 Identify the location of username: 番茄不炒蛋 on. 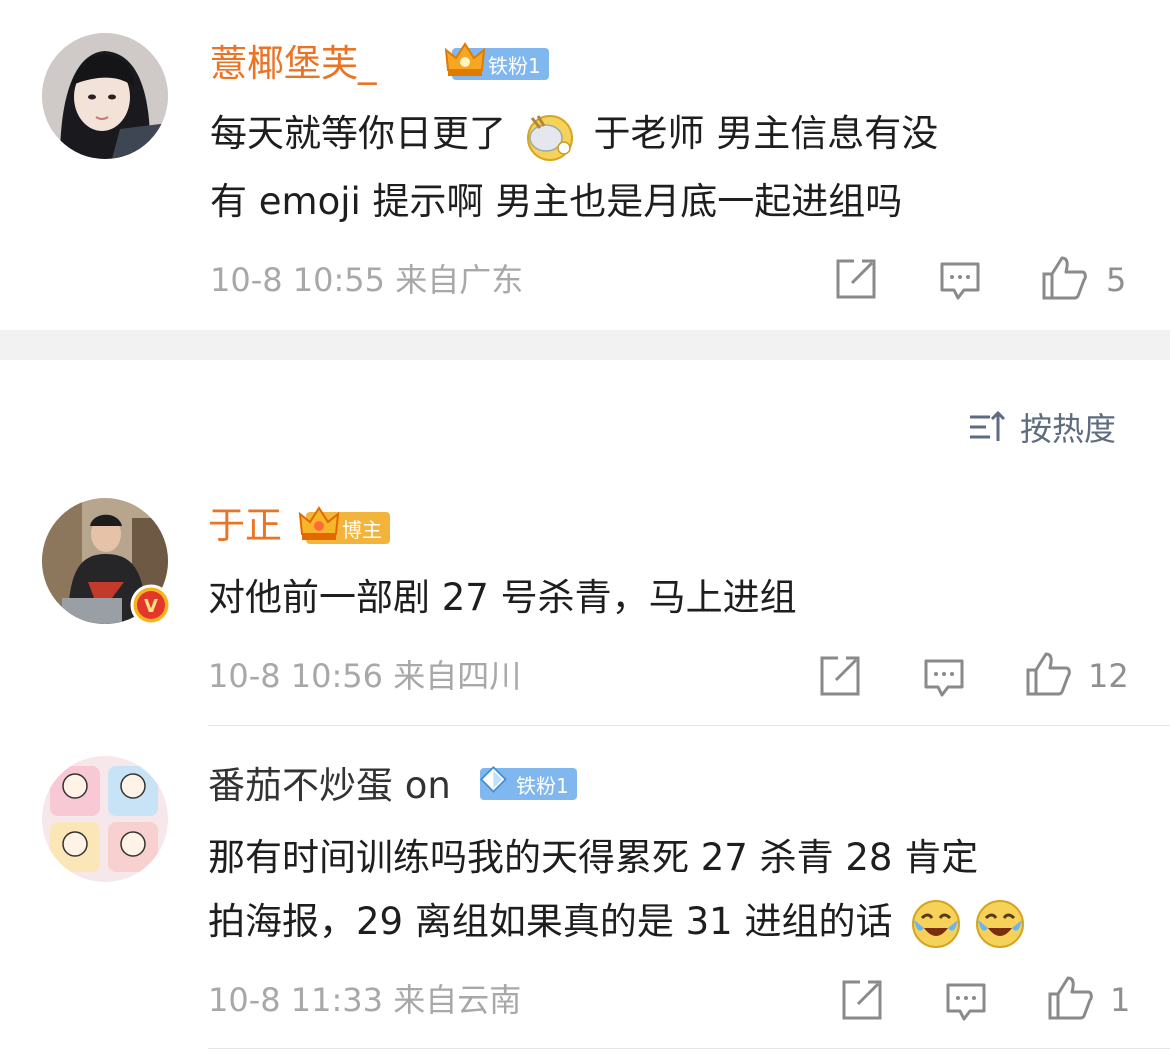
(329, 786).